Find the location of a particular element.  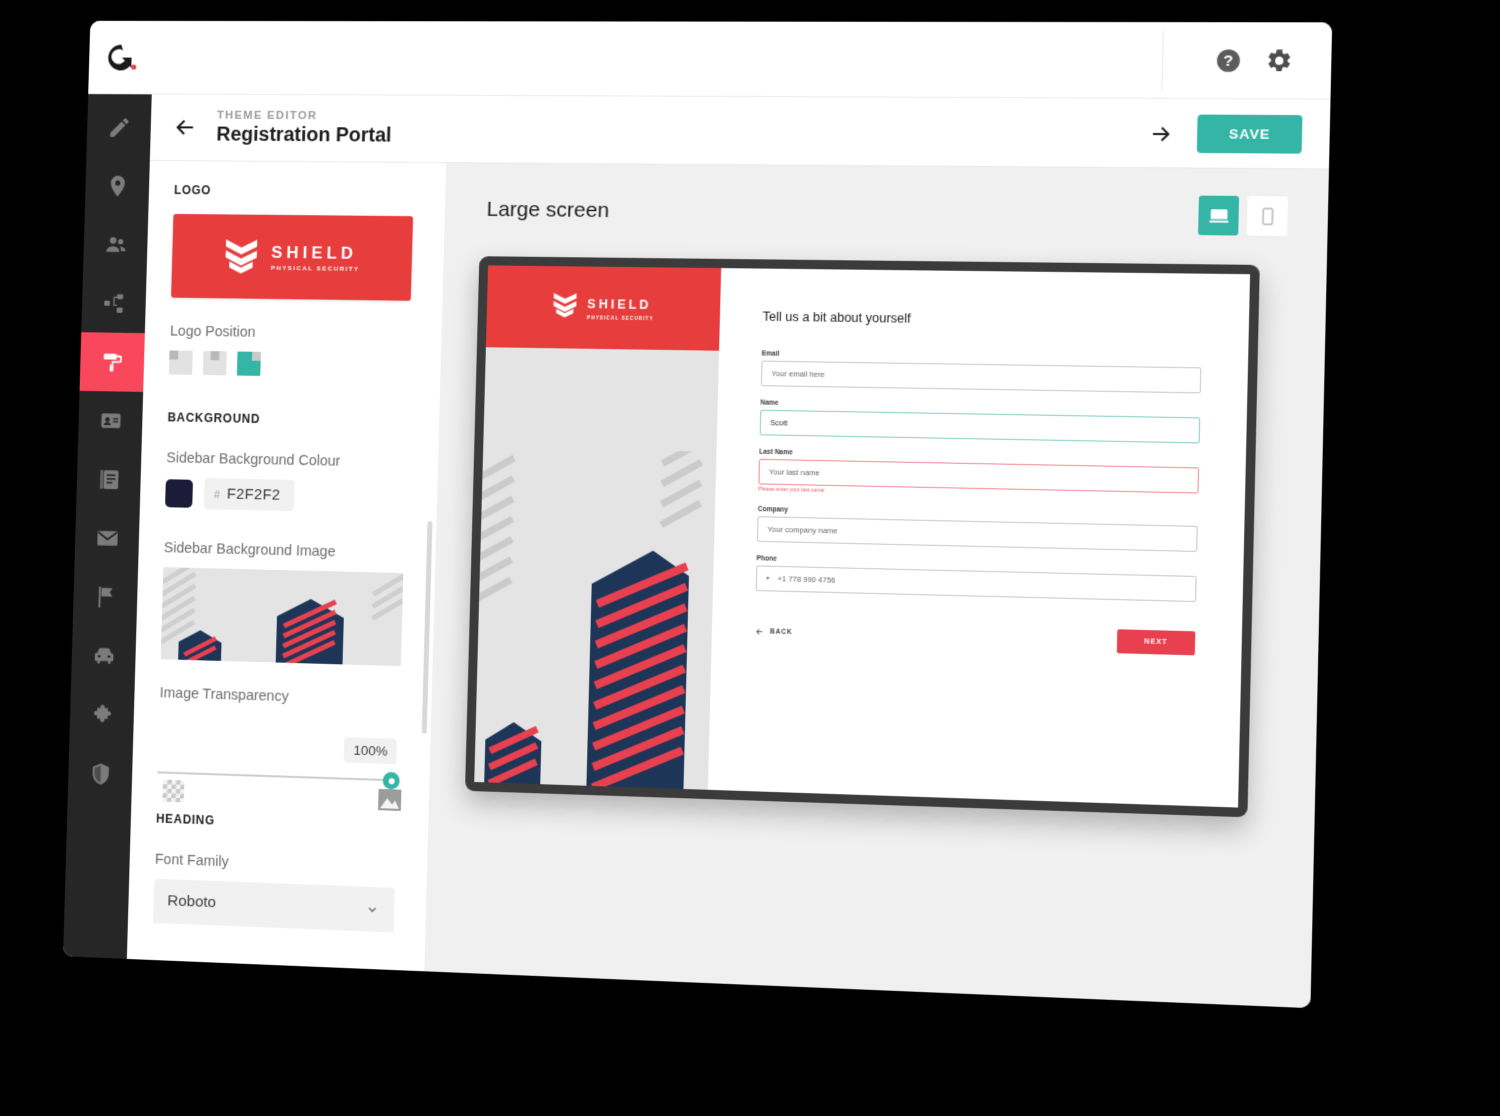

brandbar-divider is located at coordinates (1162, 60).